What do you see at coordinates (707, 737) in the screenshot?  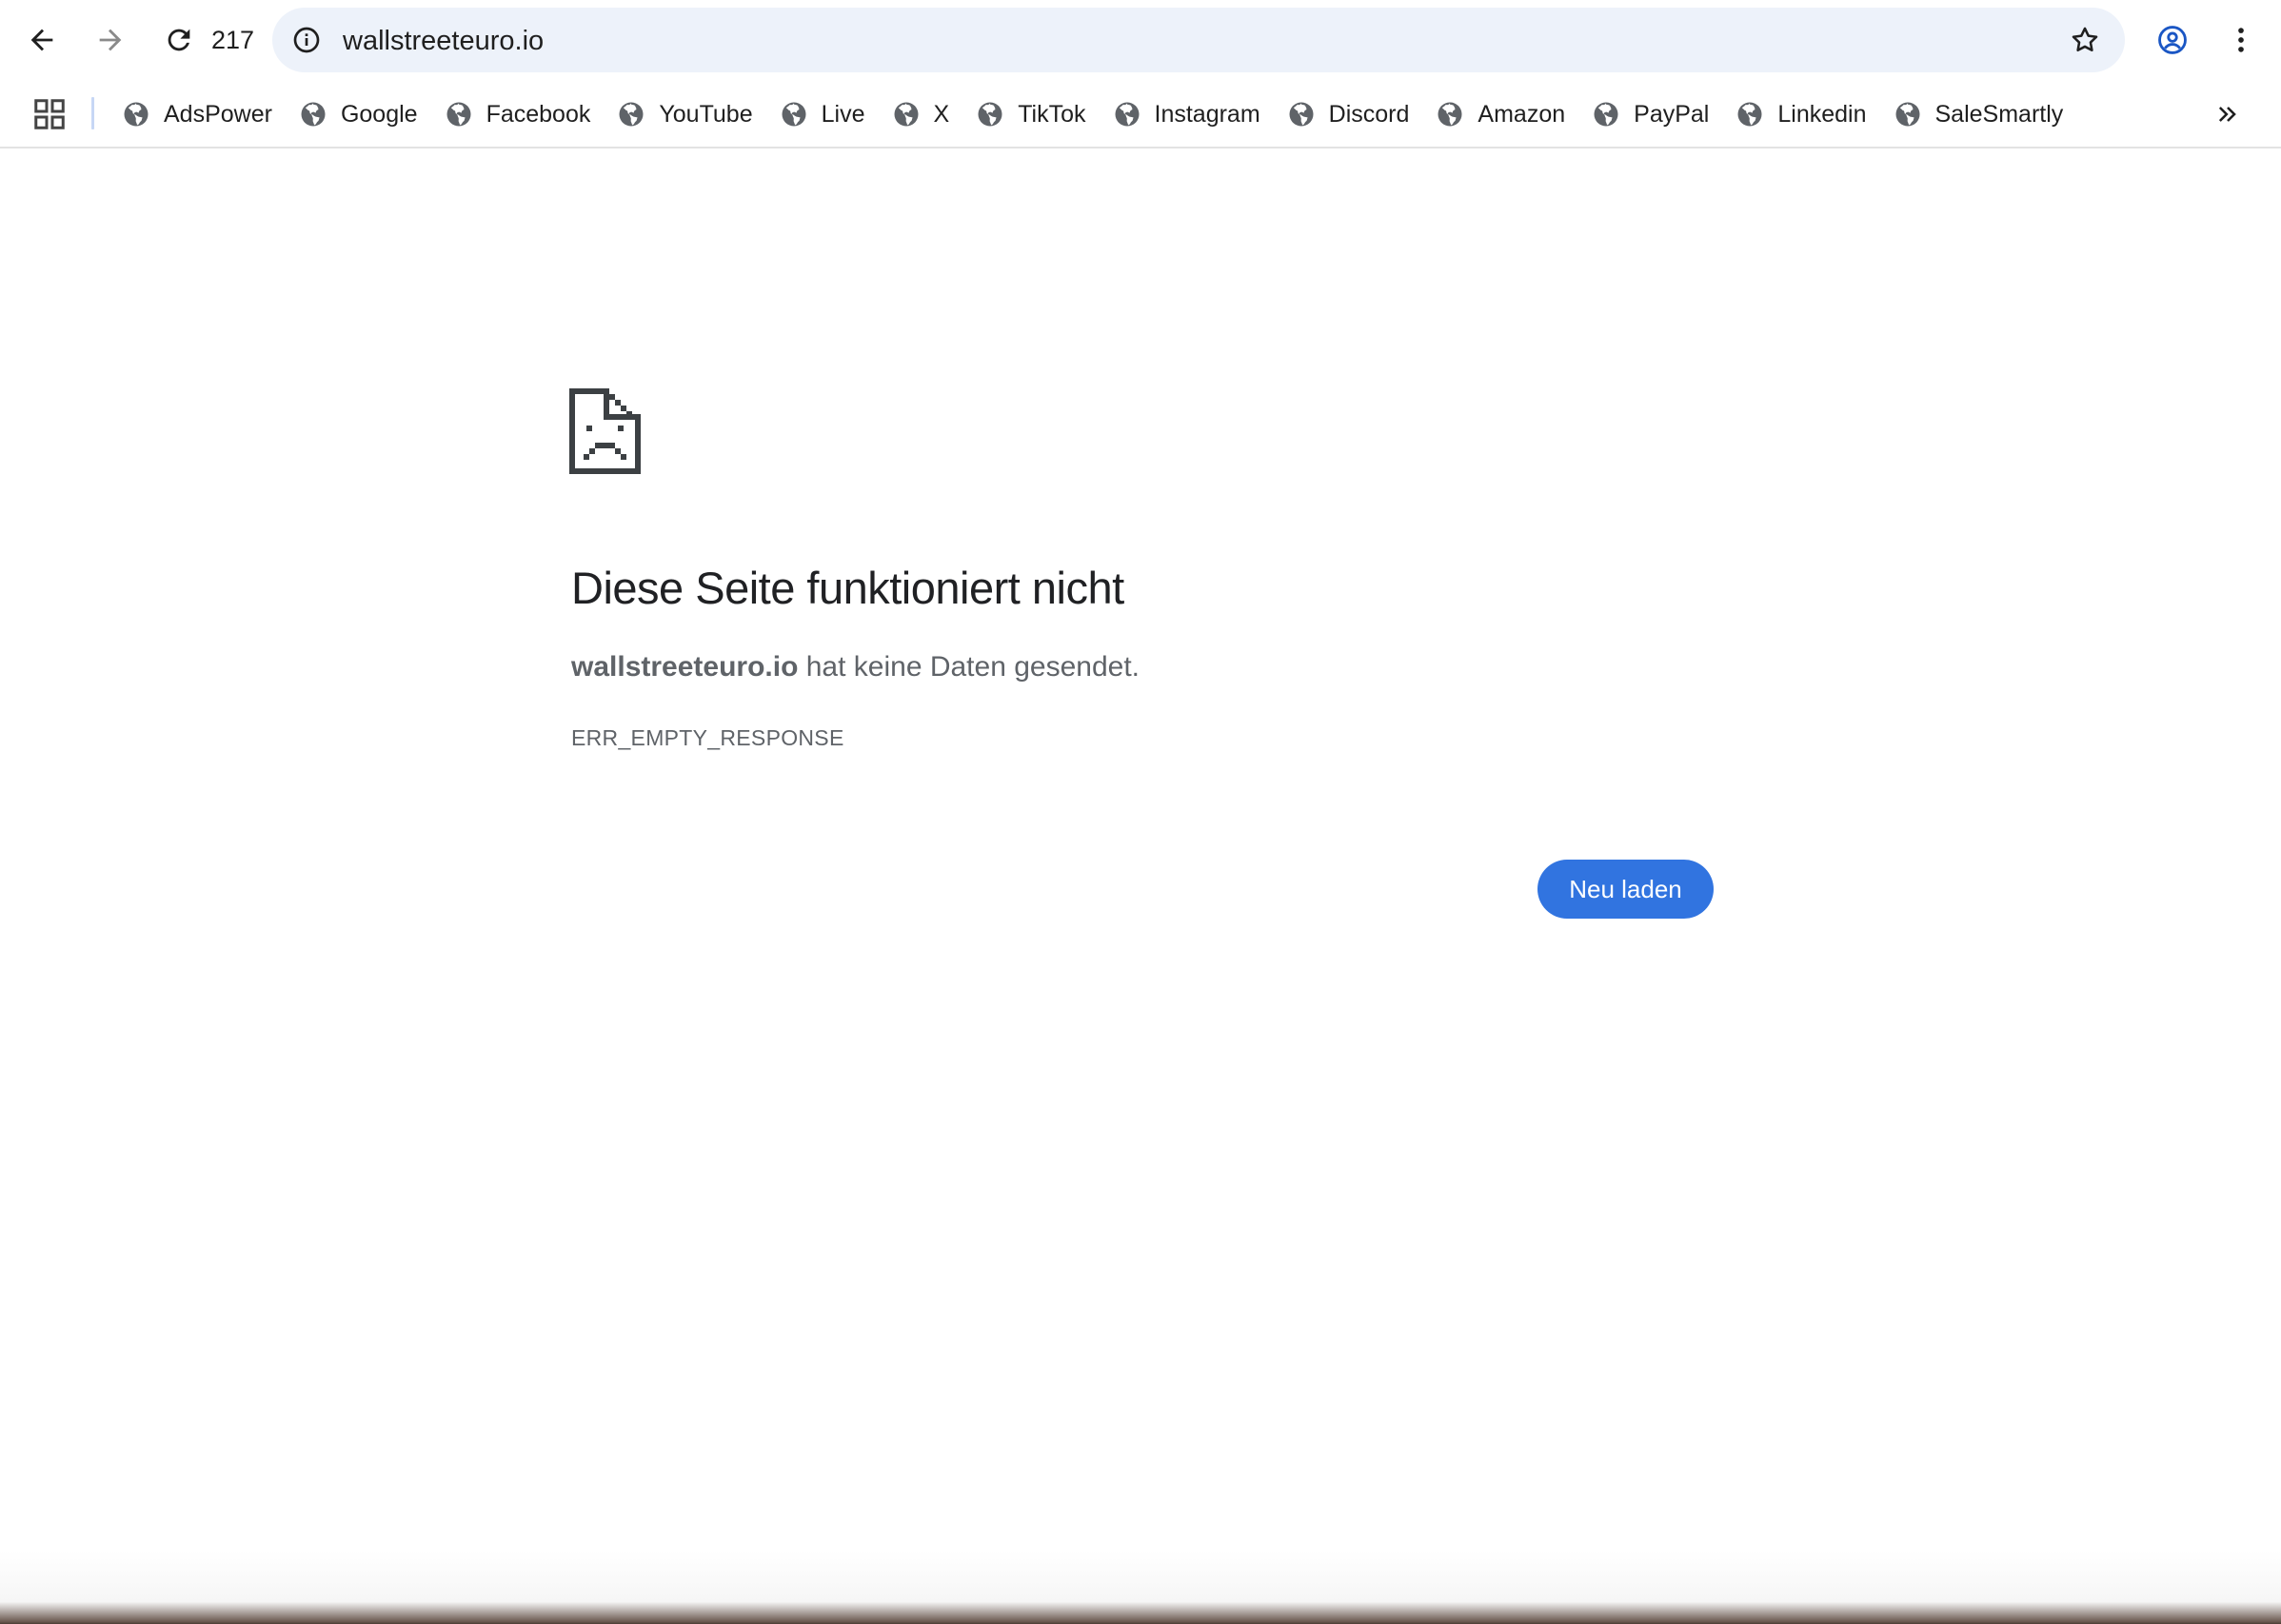 I see `error-code: ERR_EMPTY_RESPONSE` at bounding box center [707, 737].